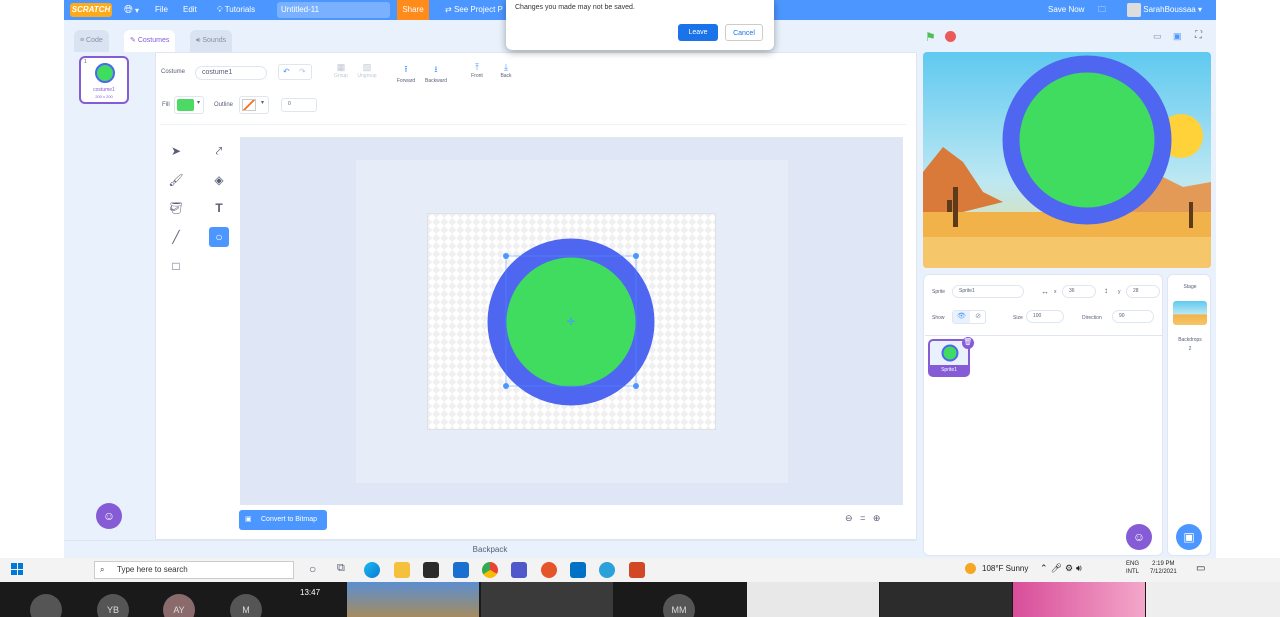  Describe the element at coordinates (849, 518) in the screenshot. I see `zoom-out-icon: ⊖` at that location.